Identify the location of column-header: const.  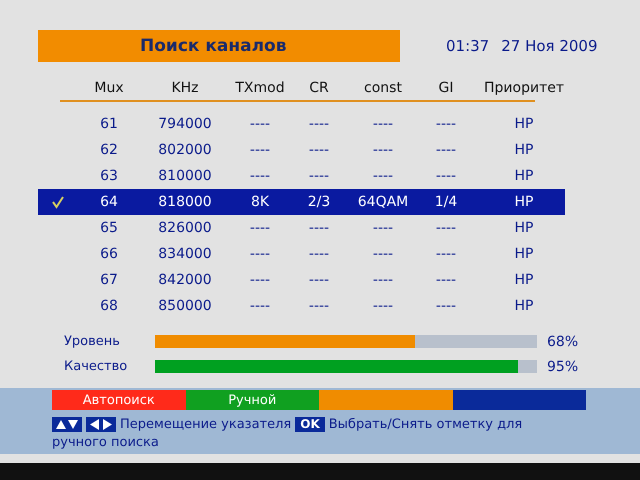
(383, 88).